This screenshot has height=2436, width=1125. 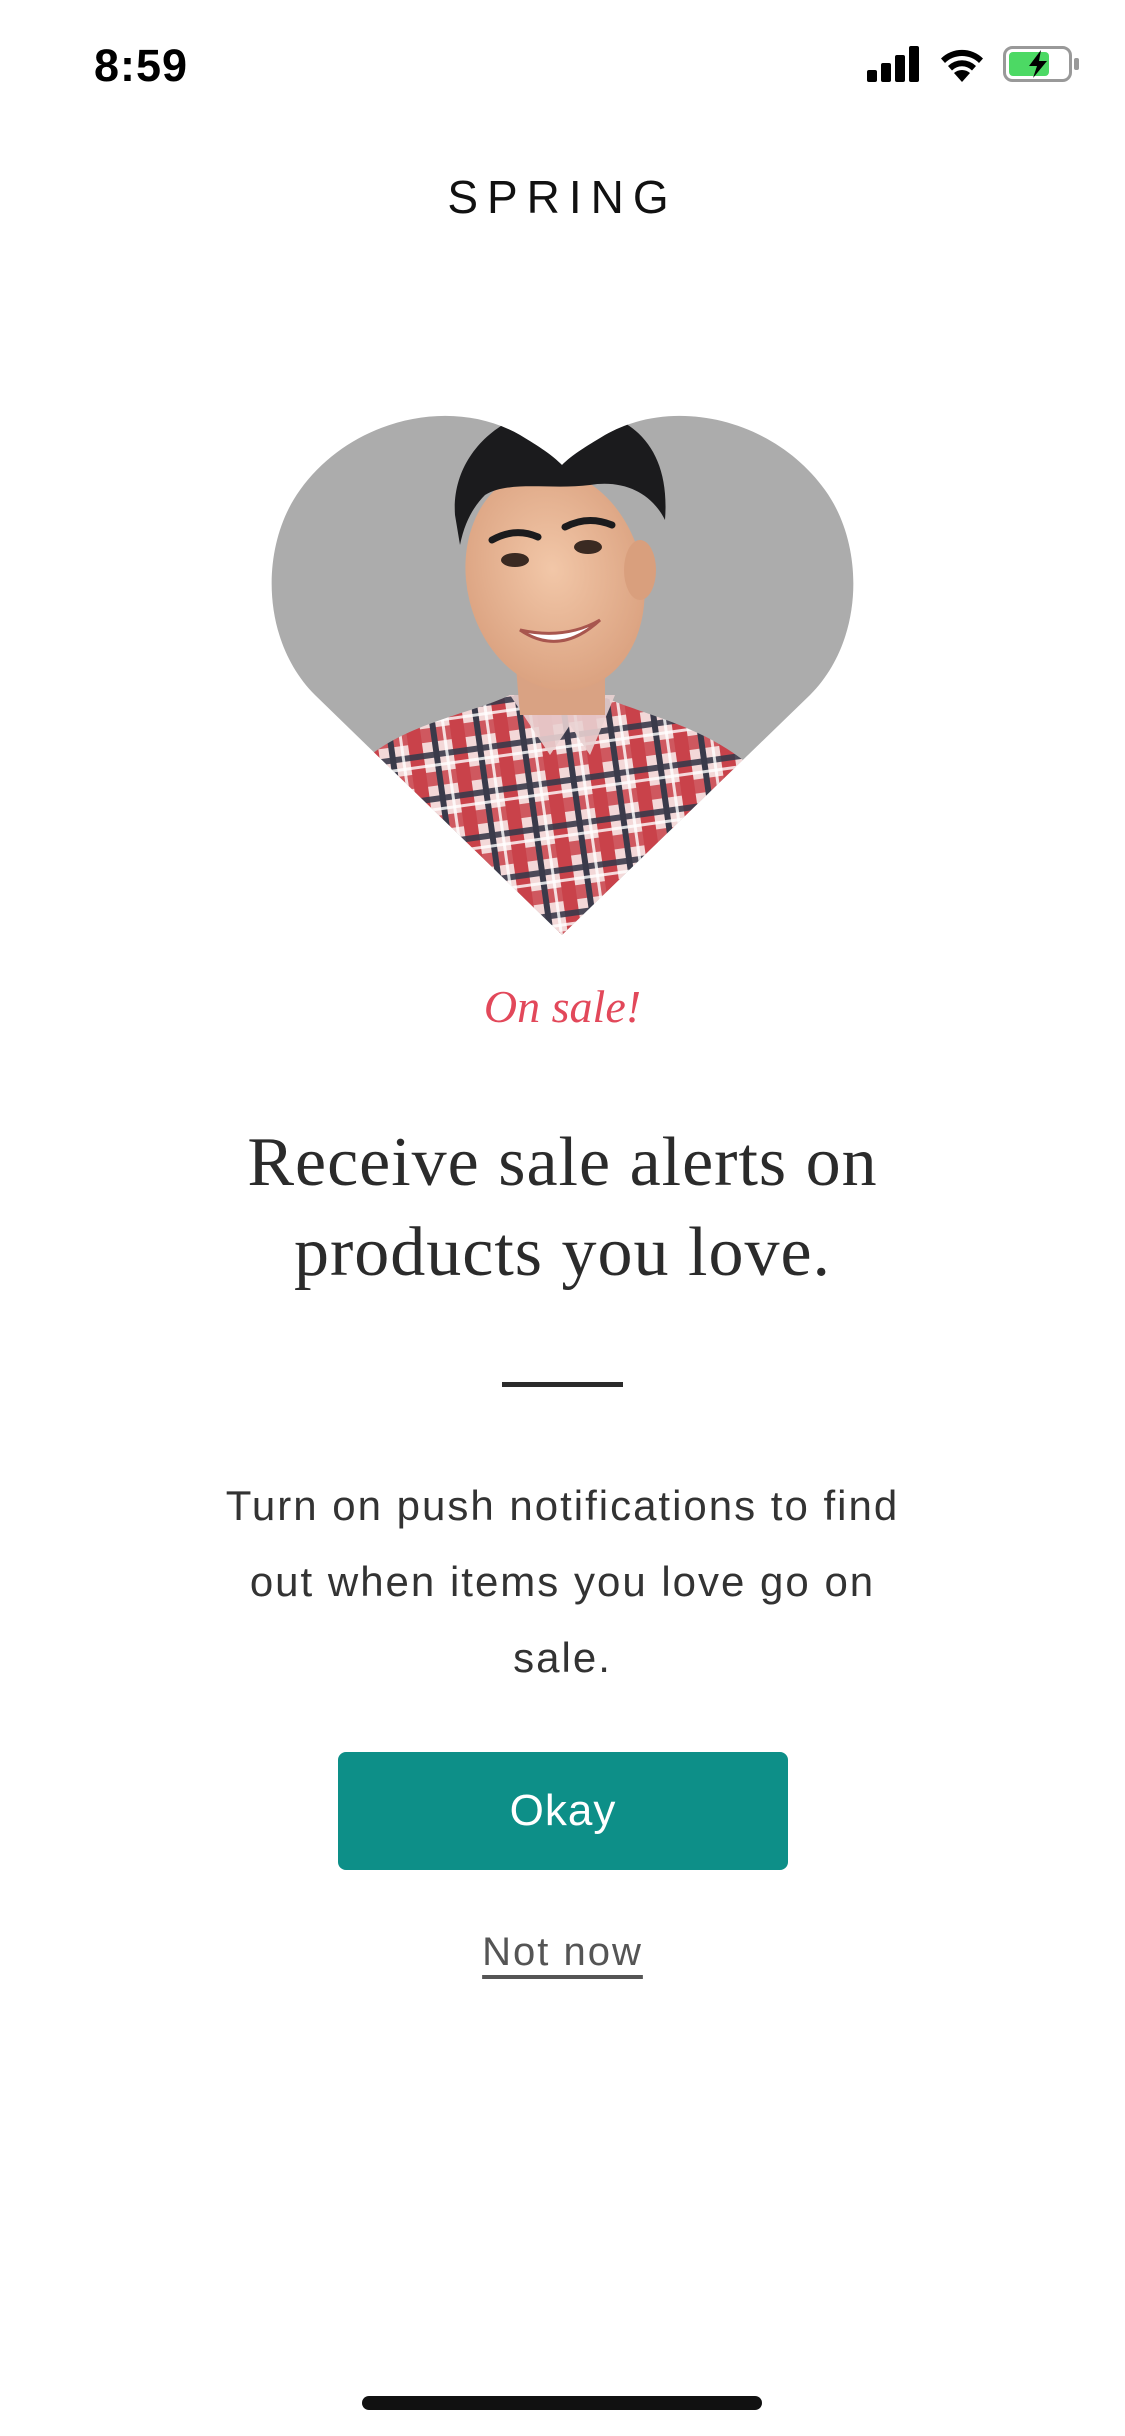 What do you see at coordinates (562, 1384) in the screenshot?
I see `divider` at bounding box center [562, 1384].